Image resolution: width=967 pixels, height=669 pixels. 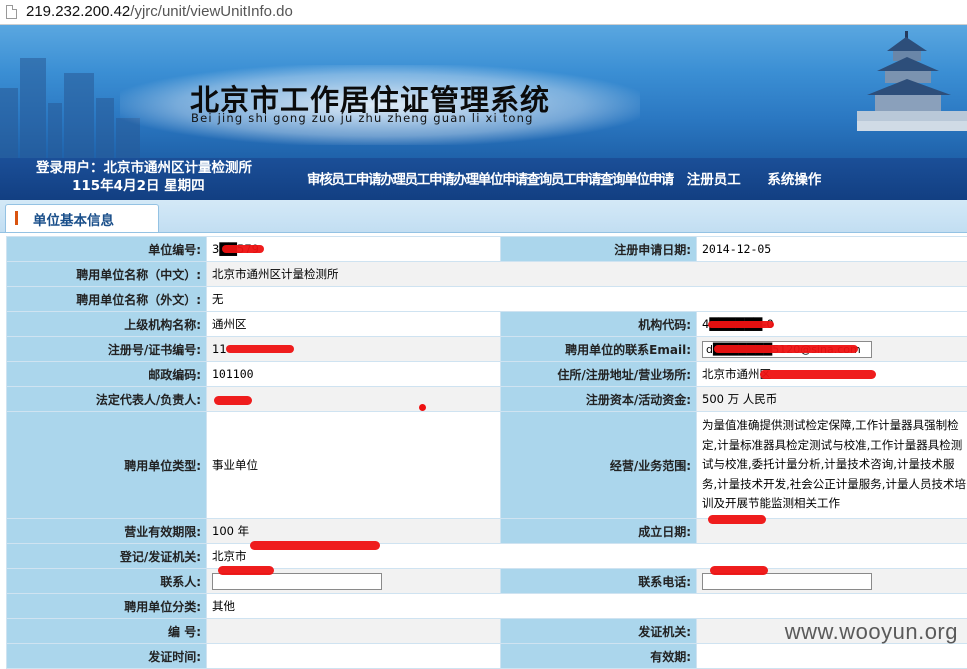 What do you see at coordinates (144, 168) in the screenshot?
I see `login-user-text: 登录用户：北京市通州区计量检测所` at bounding box center [144, 168].